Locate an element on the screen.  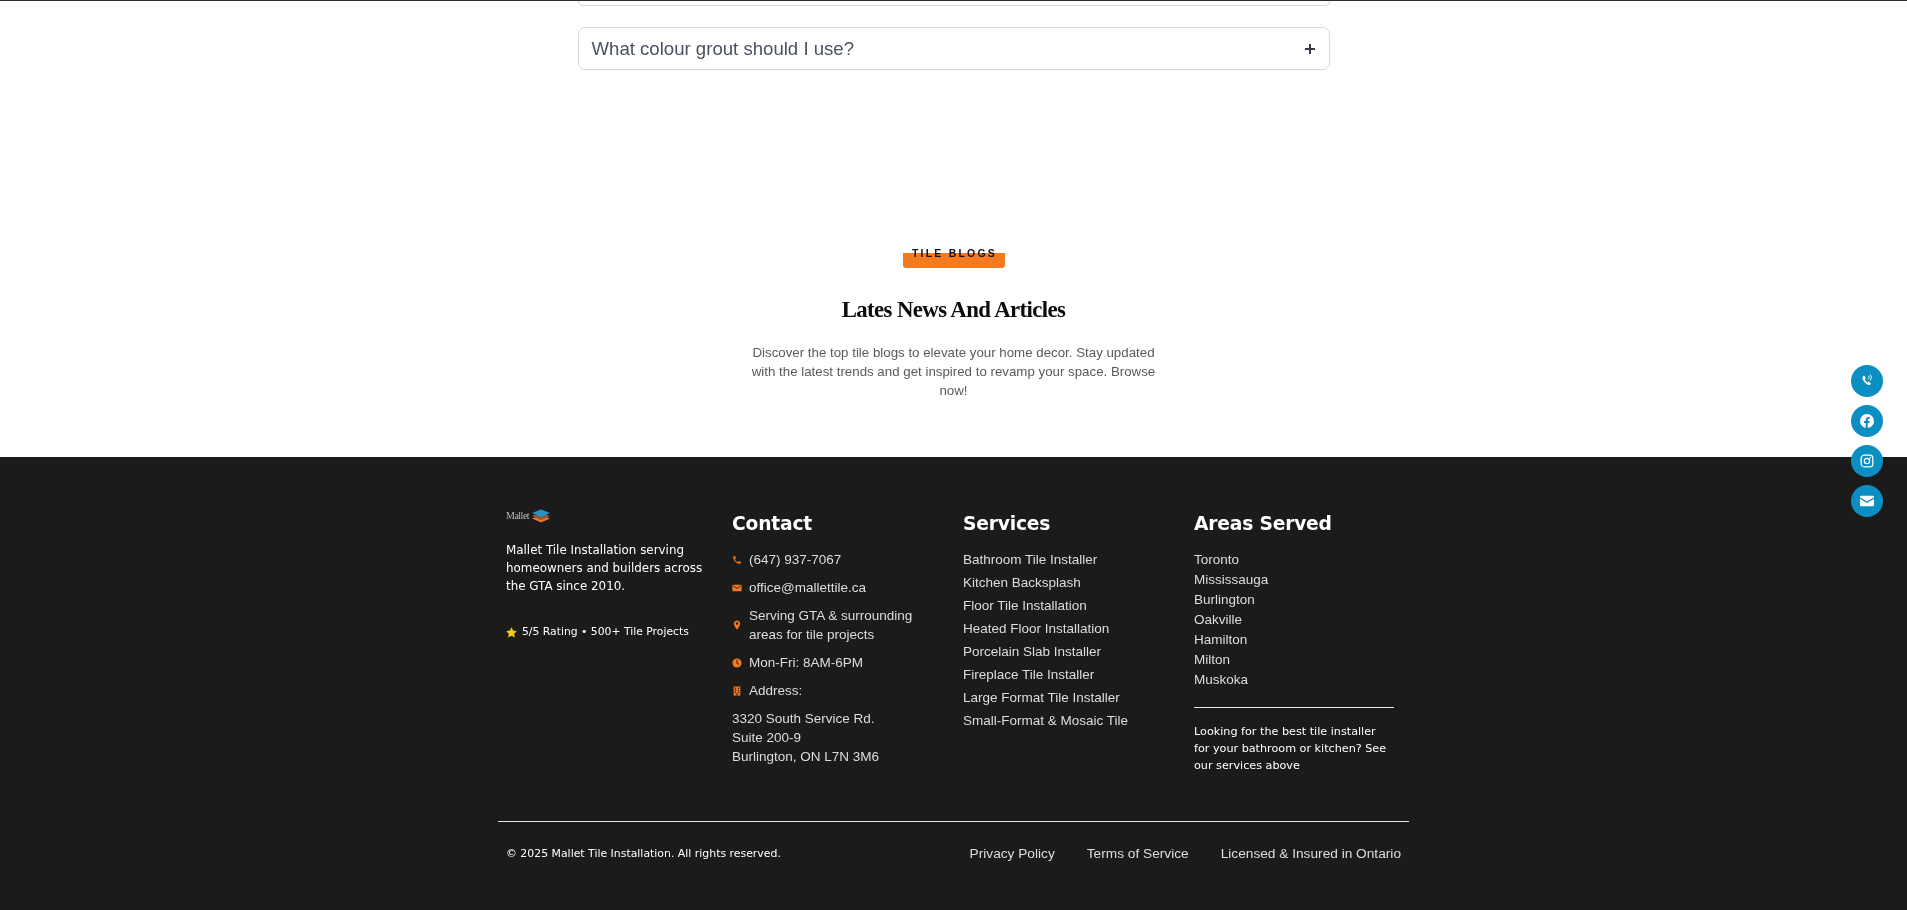
service-link: Floor Tile Installation is located at coordinates (1025, 605).